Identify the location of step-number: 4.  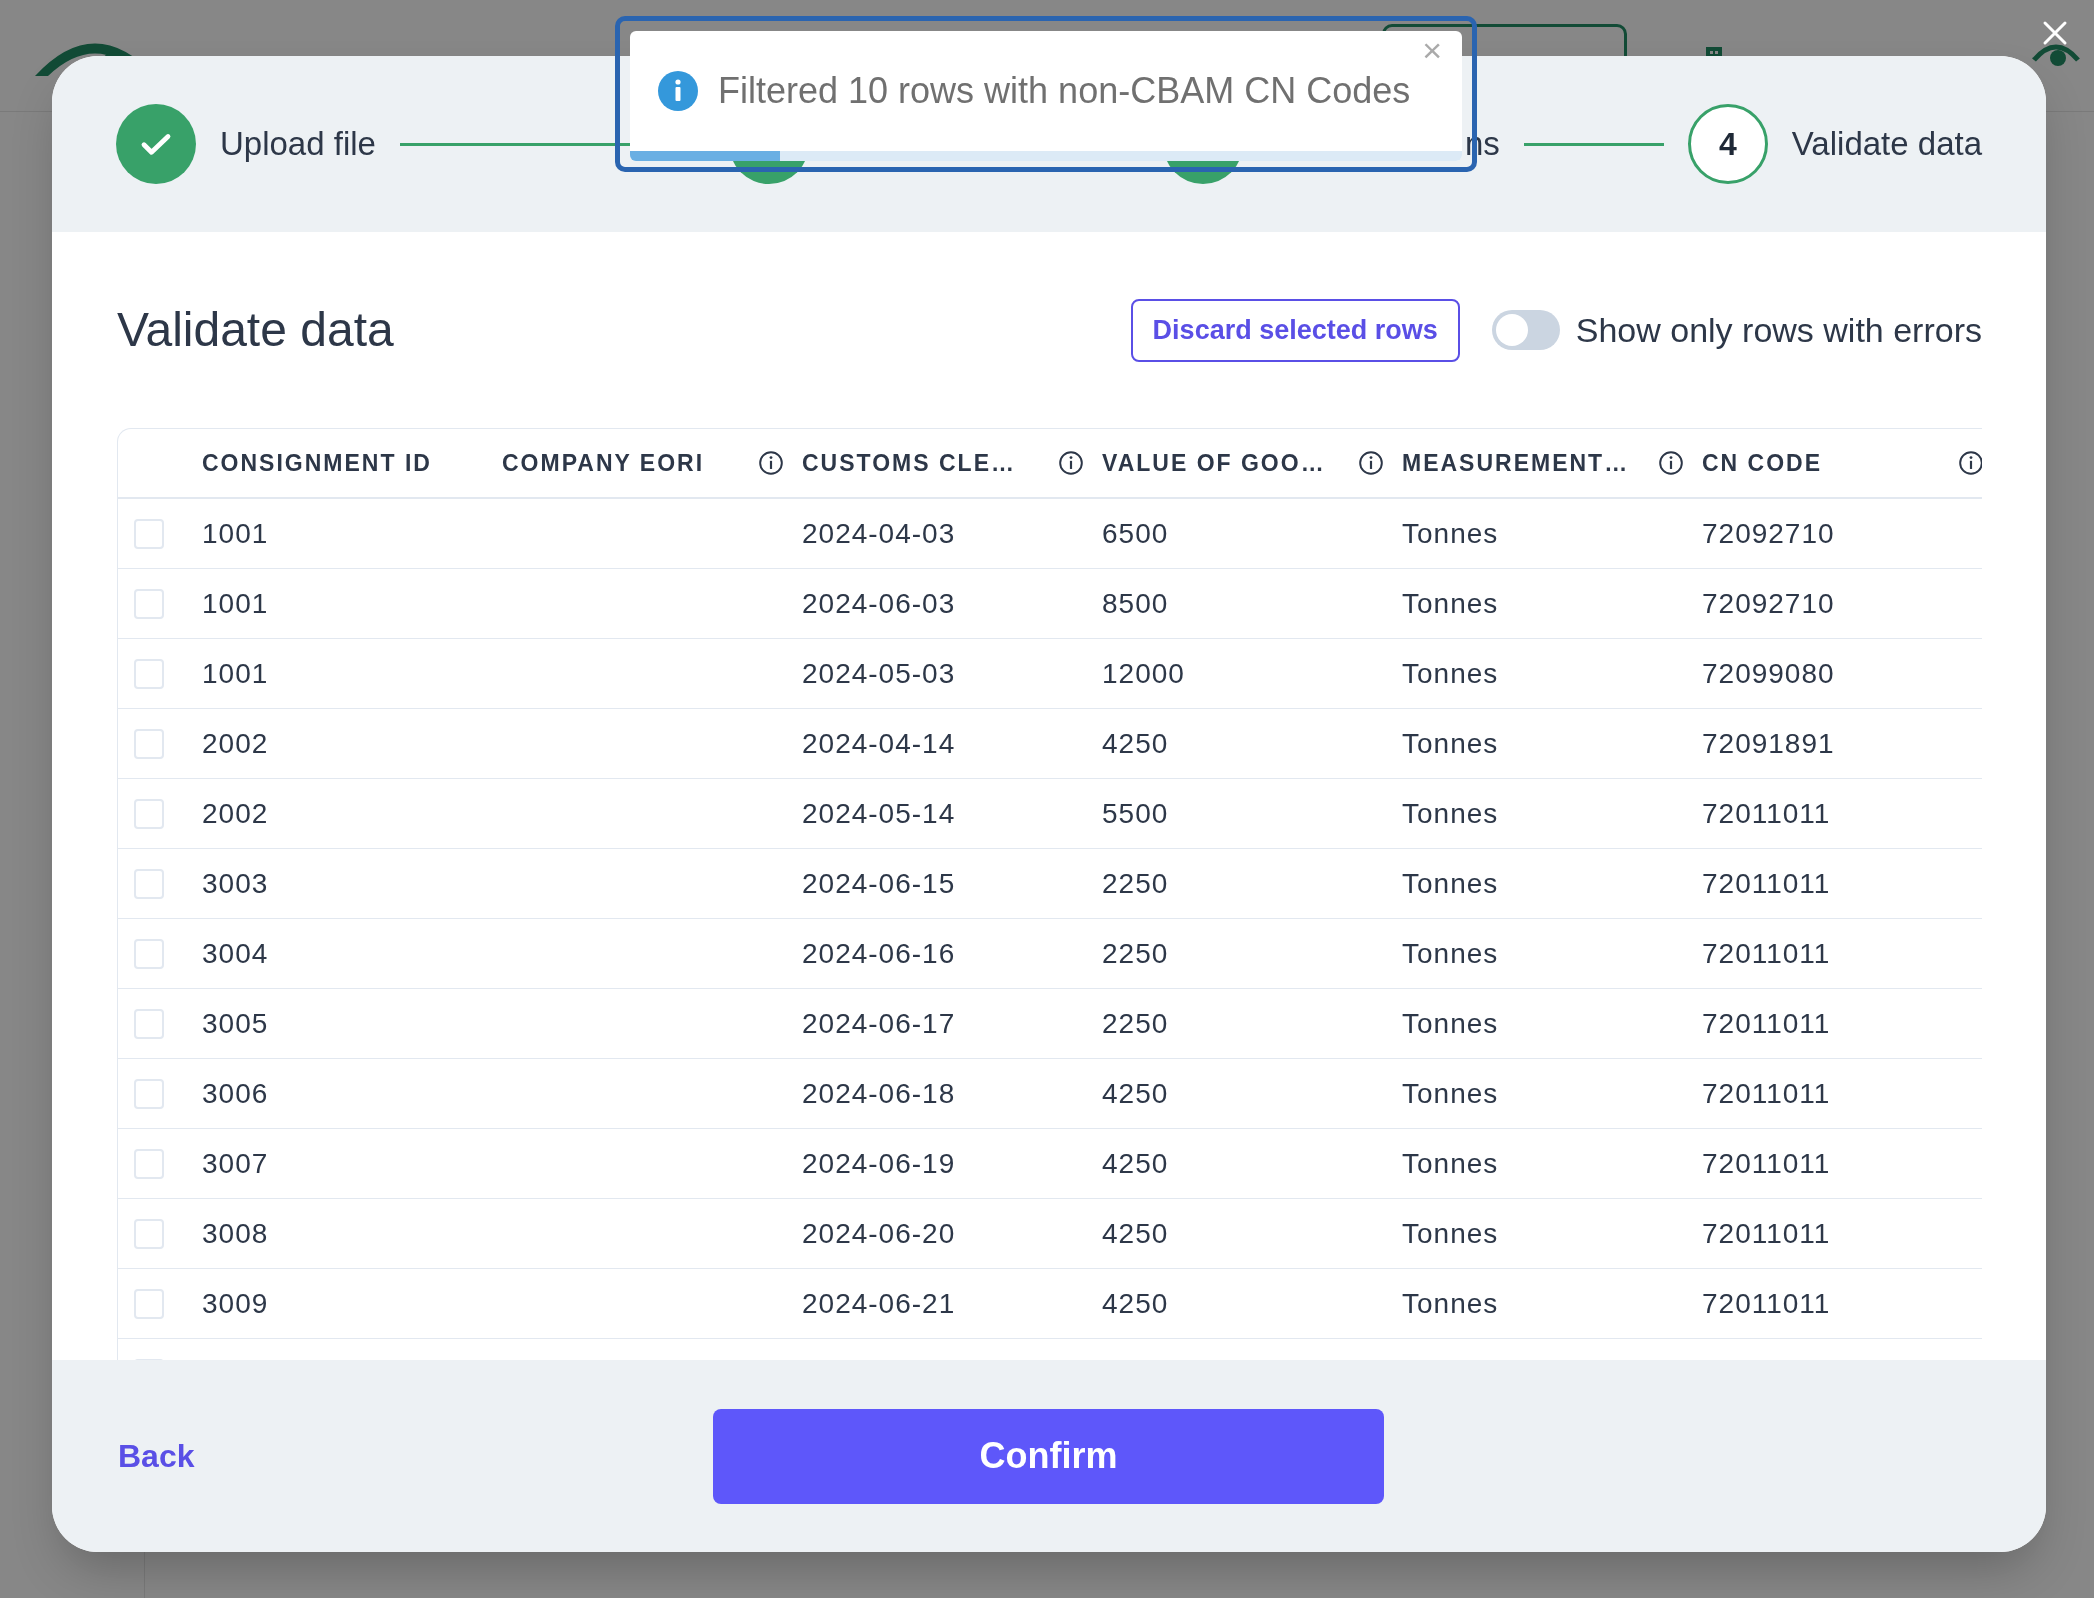
(1727, 144).